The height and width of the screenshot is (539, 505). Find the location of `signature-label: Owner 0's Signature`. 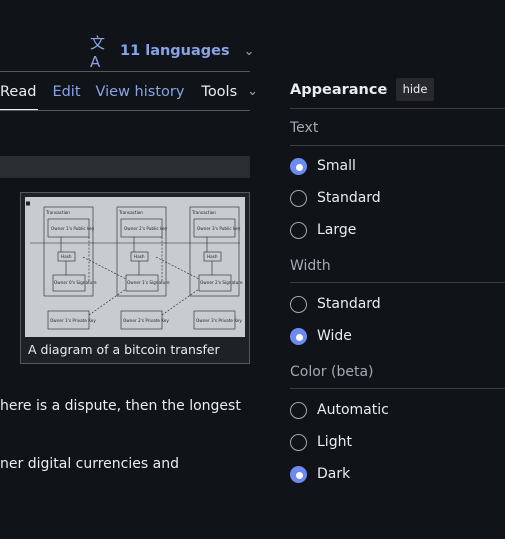

signature-label: Owner 0's Signature is located at coordinates (75, 282).